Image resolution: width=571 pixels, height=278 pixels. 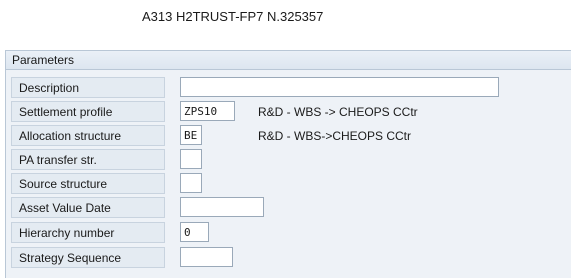 I want to click on source-structure-field, so click(x=191, y=183).